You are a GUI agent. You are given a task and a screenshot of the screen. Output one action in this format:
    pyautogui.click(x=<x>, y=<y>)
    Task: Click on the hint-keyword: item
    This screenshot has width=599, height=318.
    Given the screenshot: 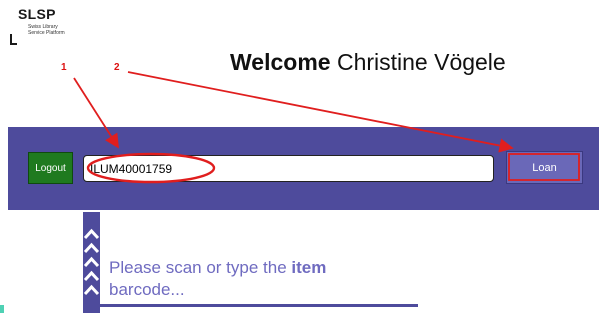 What is the action you would take?
    pyautogui.click(x=309, y=267)
    